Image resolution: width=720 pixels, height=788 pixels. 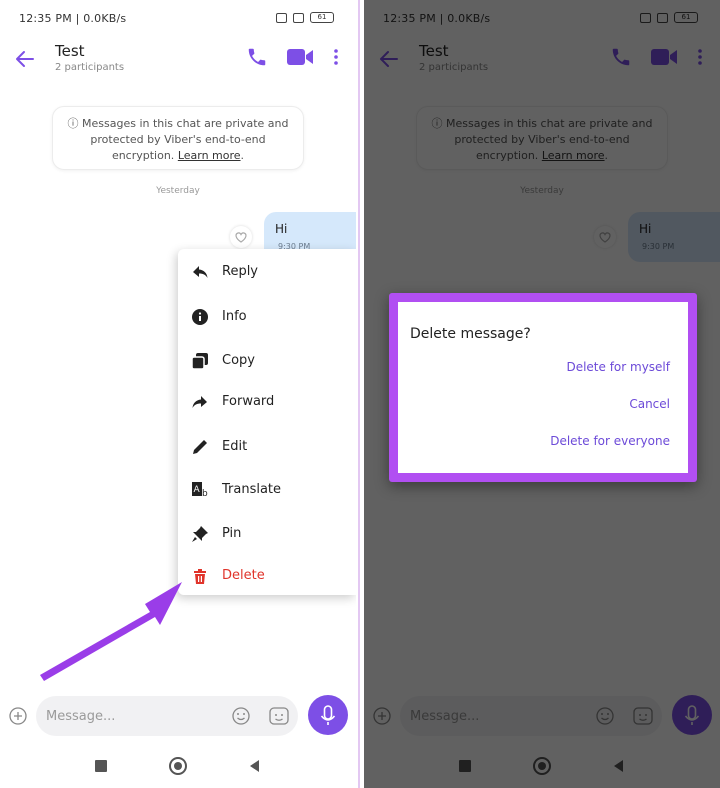 I want to click on status-bar: 12:35 PM | 0.0KB/s 61, so click(x=178, y=19).